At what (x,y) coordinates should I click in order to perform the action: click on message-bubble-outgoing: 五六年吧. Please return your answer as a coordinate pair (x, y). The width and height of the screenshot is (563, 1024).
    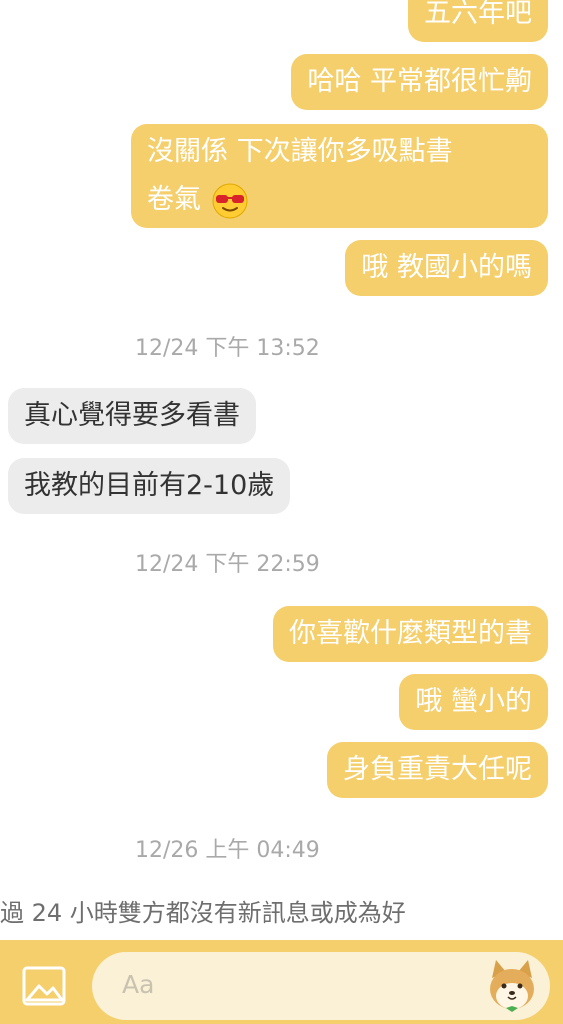
    Looking at the image, I should click on (478, 21).